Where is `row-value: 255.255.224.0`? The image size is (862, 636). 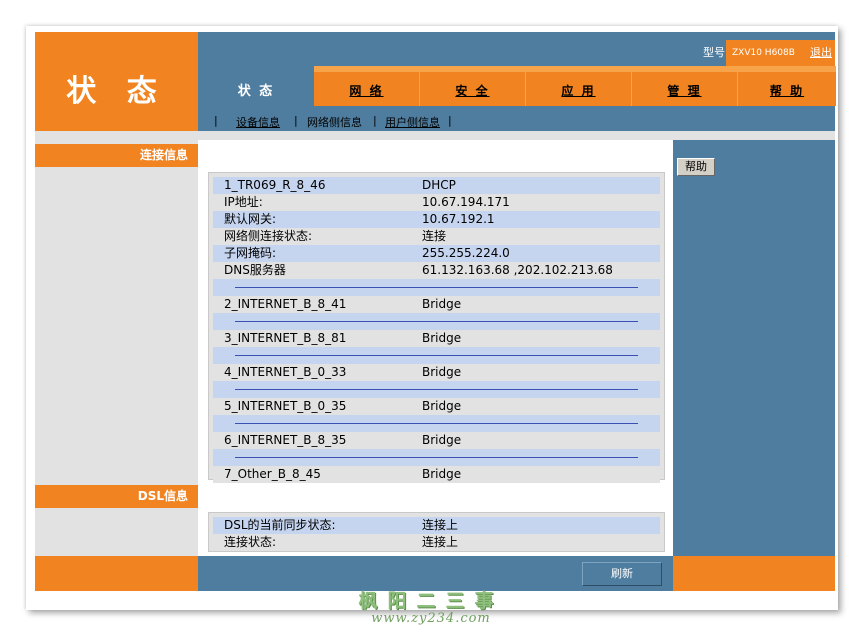 row-value: 255.255.224.0 is located at coordinates (466, 253).